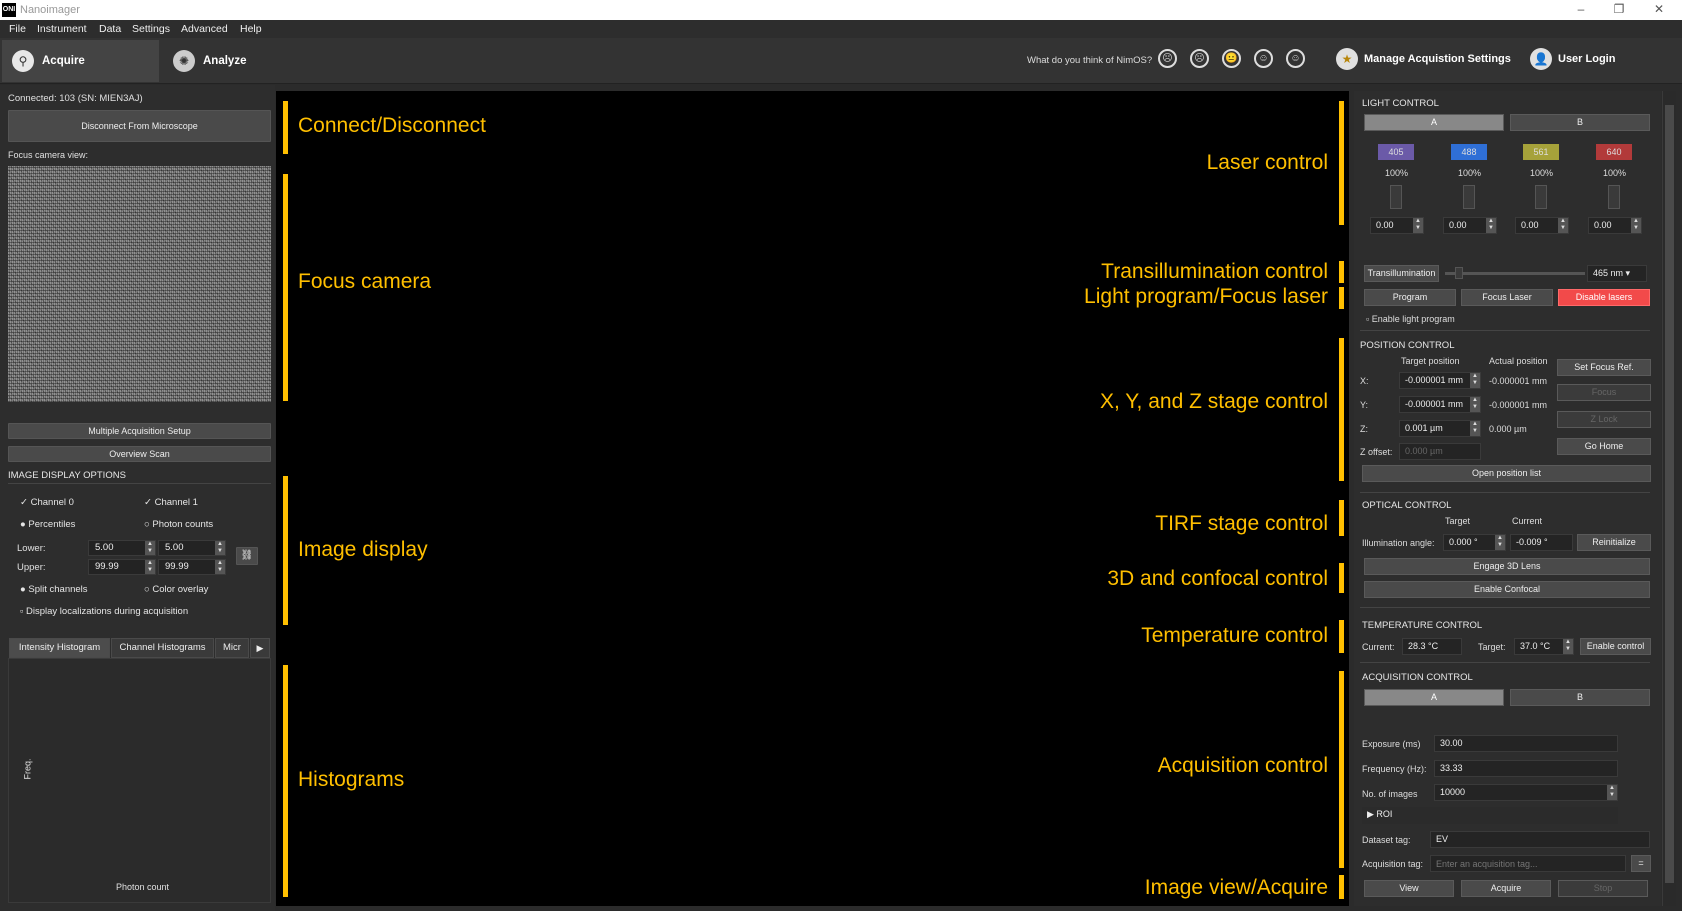 Image resolution: width=1682 pixels, height=911 pixels. I want to click on laser-561-slider, so click(1541, 197).